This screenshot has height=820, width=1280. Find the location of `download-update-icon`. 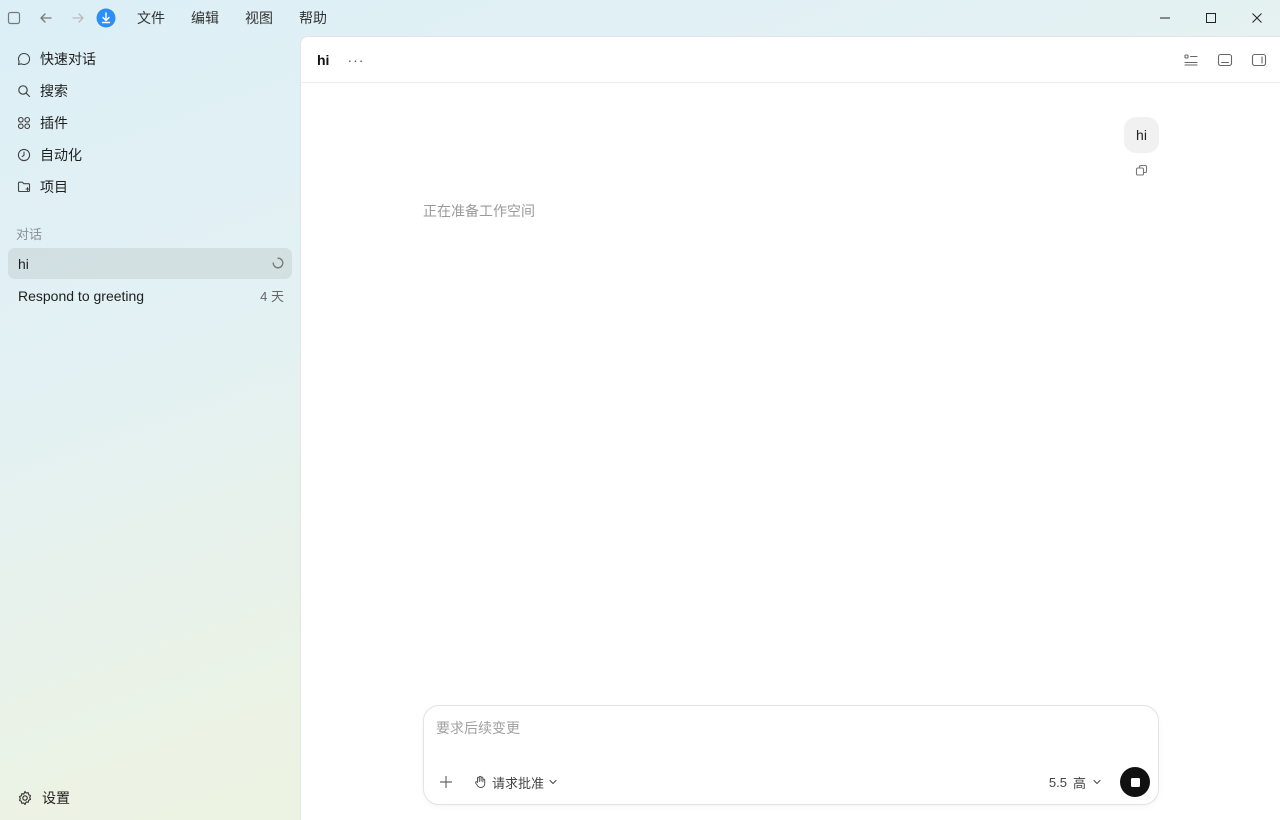

download-update-icon is located at coordinates (106, 18).